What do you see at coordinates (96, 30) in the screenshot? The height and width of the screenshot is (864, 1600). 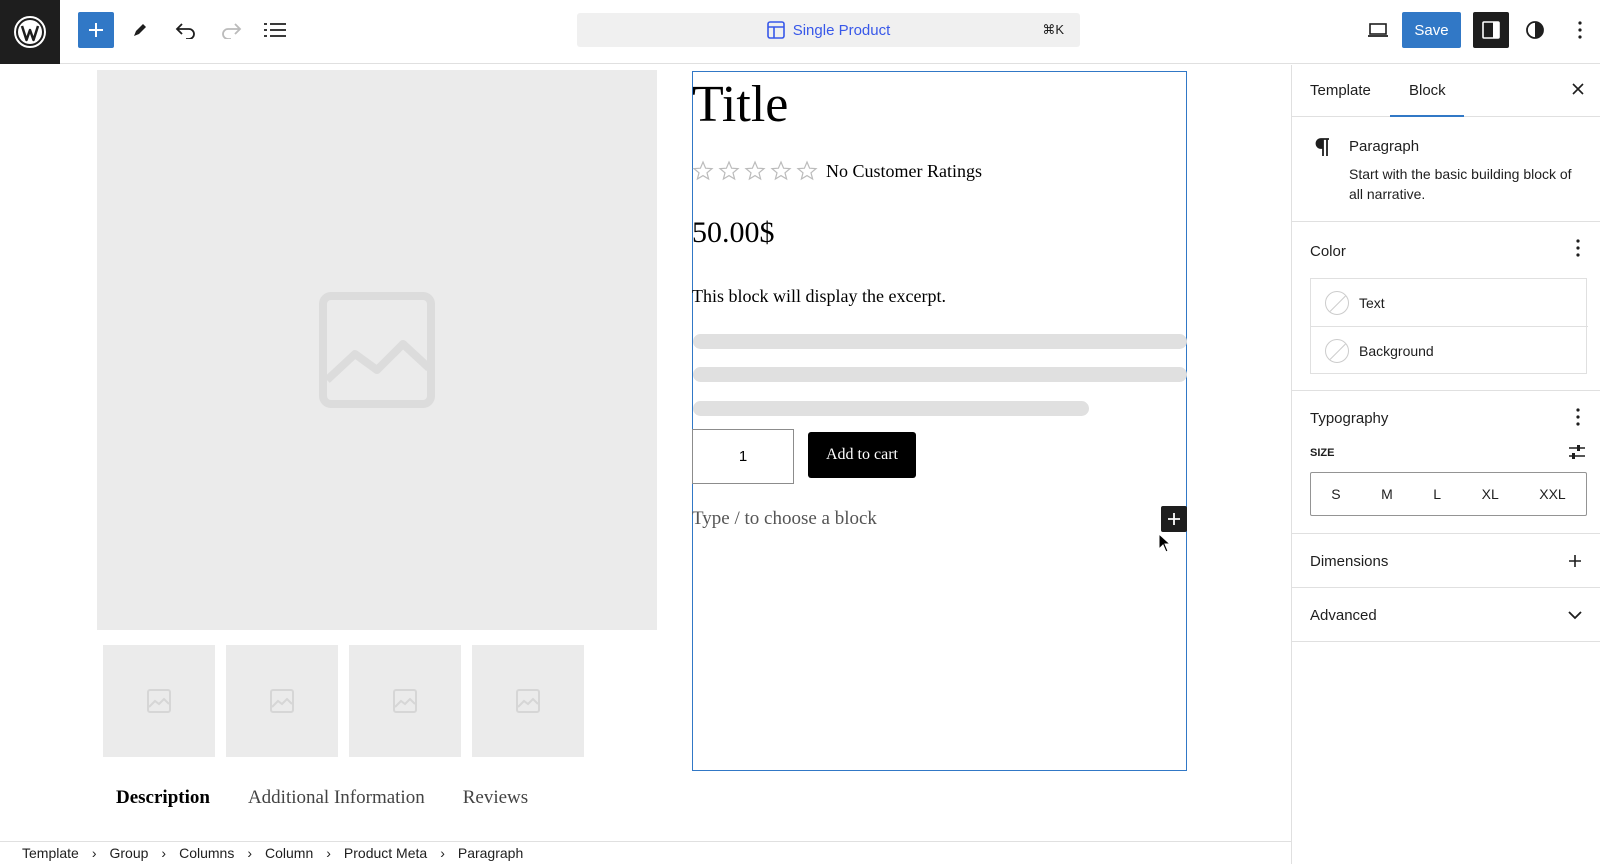 I see `add-block-button` at bounding box center [96, 30].